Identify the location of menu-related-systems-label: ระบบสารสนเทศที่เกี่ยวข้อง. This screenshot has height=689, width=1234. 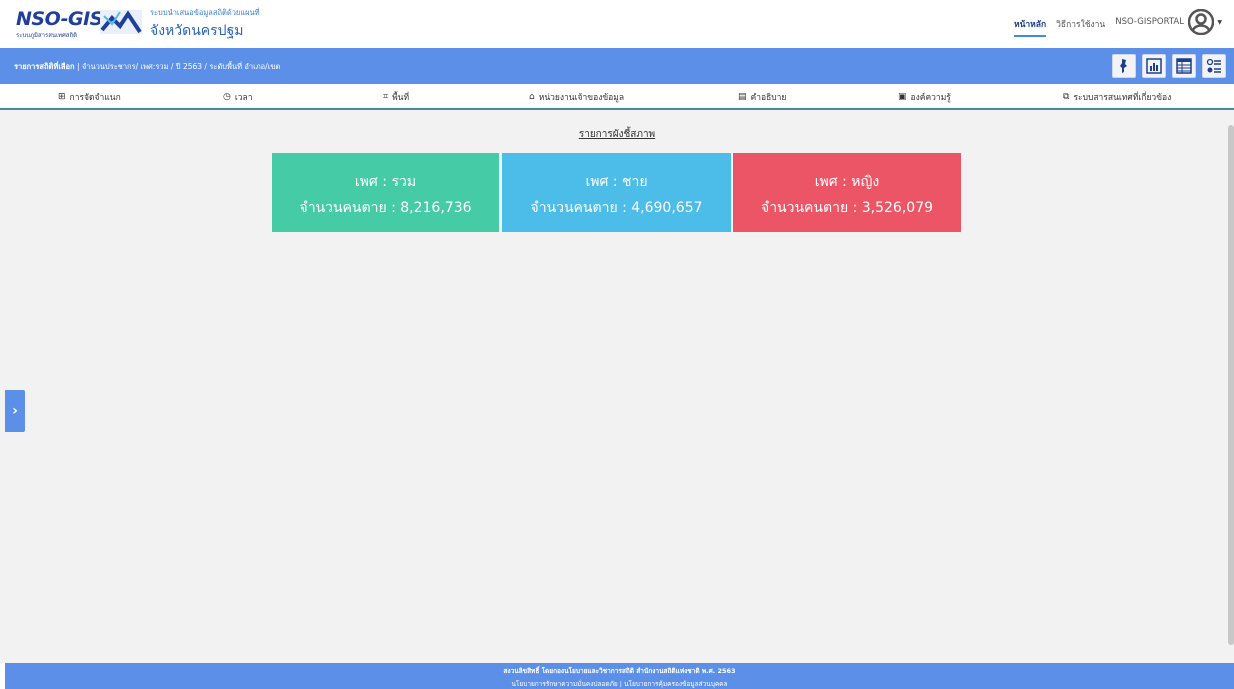
(1122, 98).